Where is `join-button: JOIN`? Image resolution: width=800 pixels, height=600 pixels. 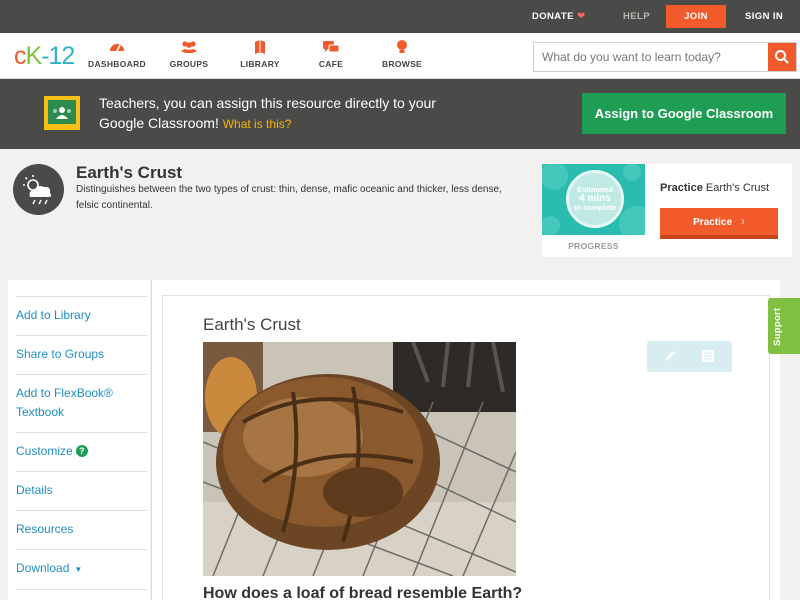
join-button: JOIN is located at coordinates (696, 16).